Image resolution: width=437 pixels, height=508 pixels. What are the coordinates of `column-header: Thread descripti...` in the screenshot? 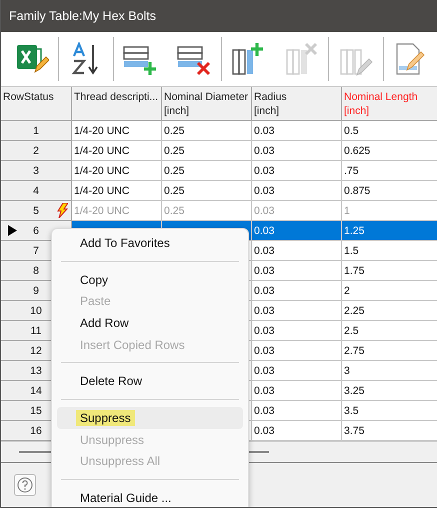 It's located at (117, 104).